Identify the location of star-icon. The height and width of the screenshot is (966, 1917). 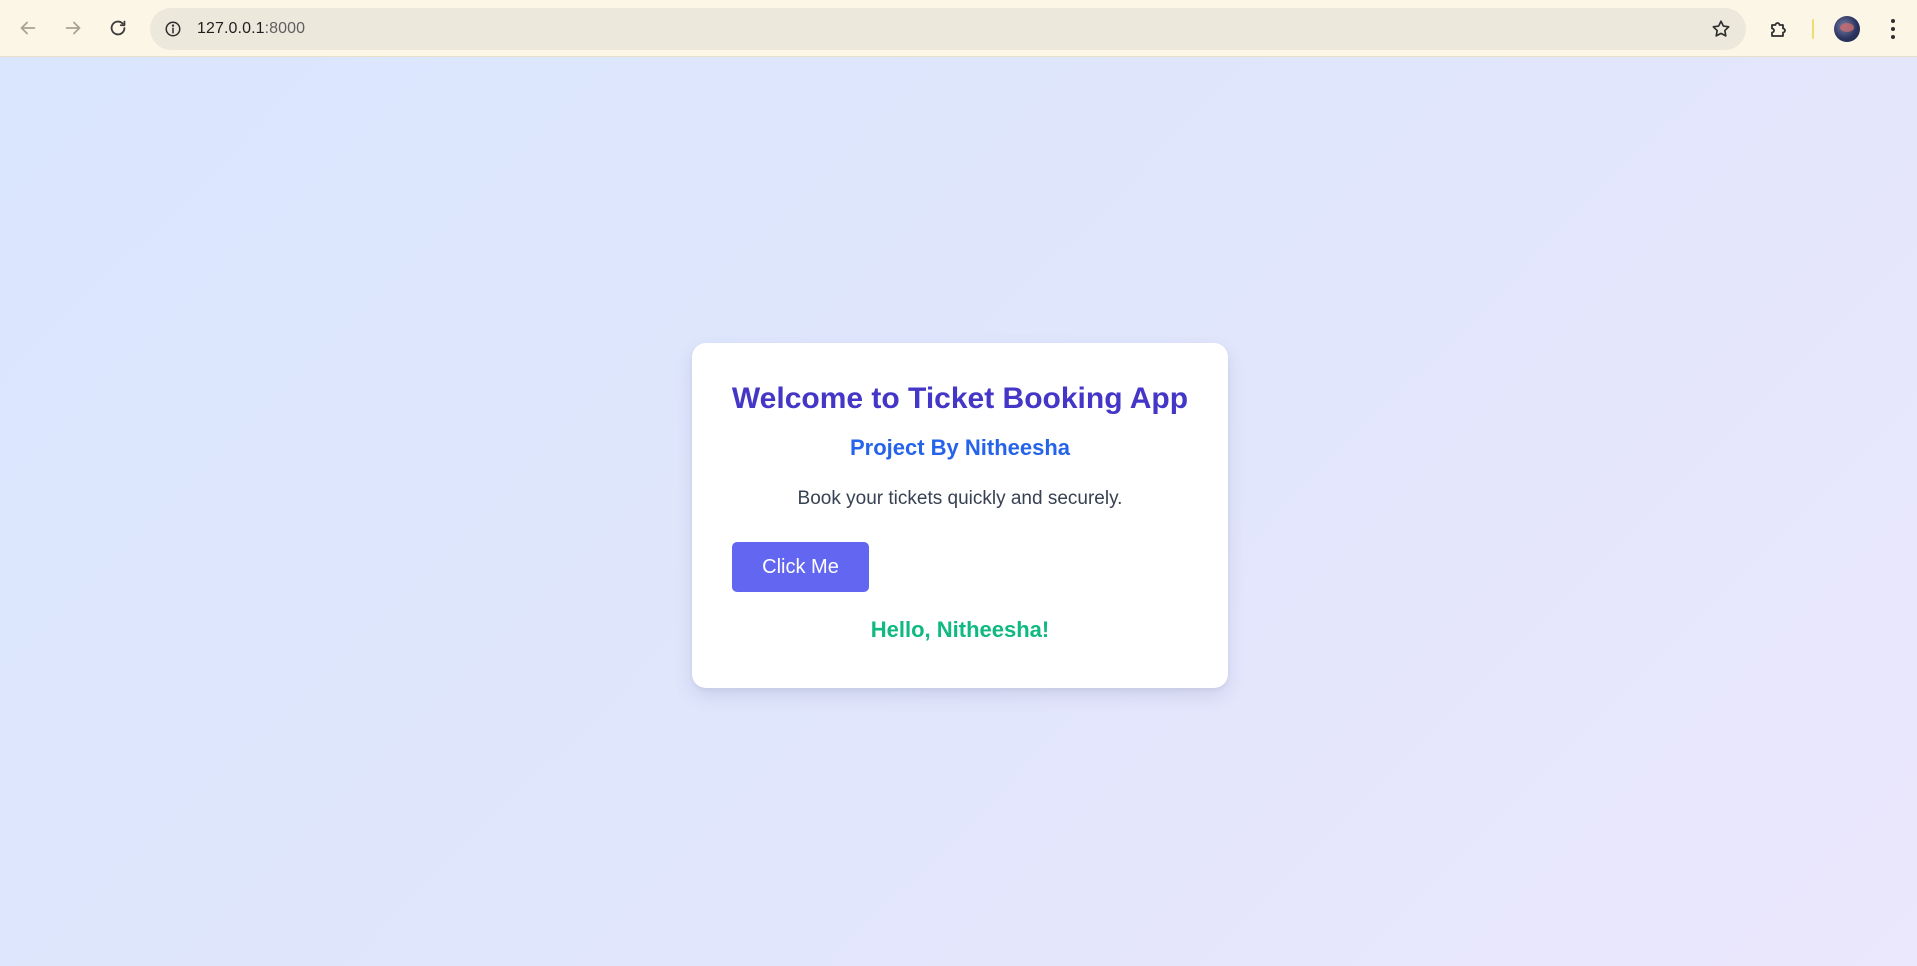
(1721, 28).